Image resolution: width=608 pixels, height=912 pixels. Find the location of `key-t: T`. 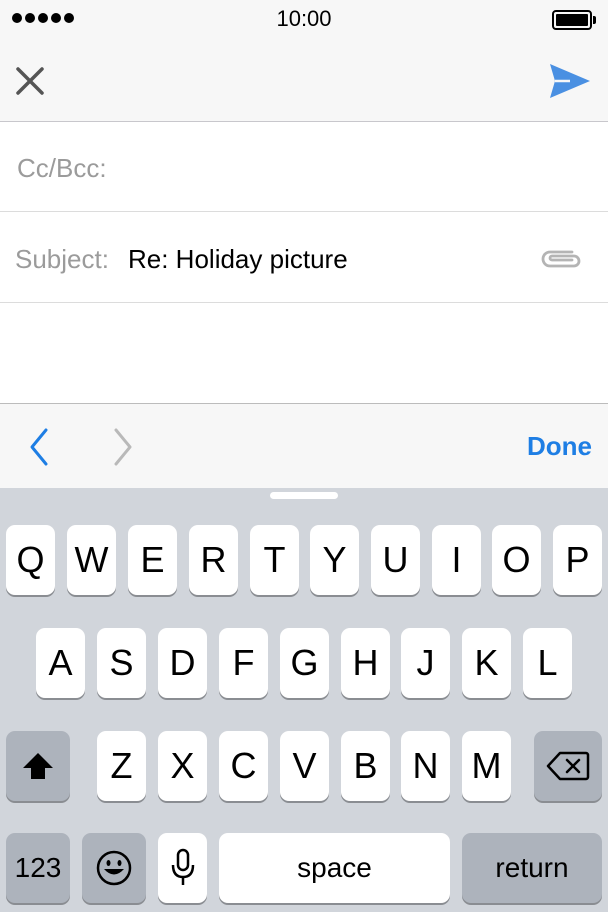

key-t: T is located at coordinates (274, 560).